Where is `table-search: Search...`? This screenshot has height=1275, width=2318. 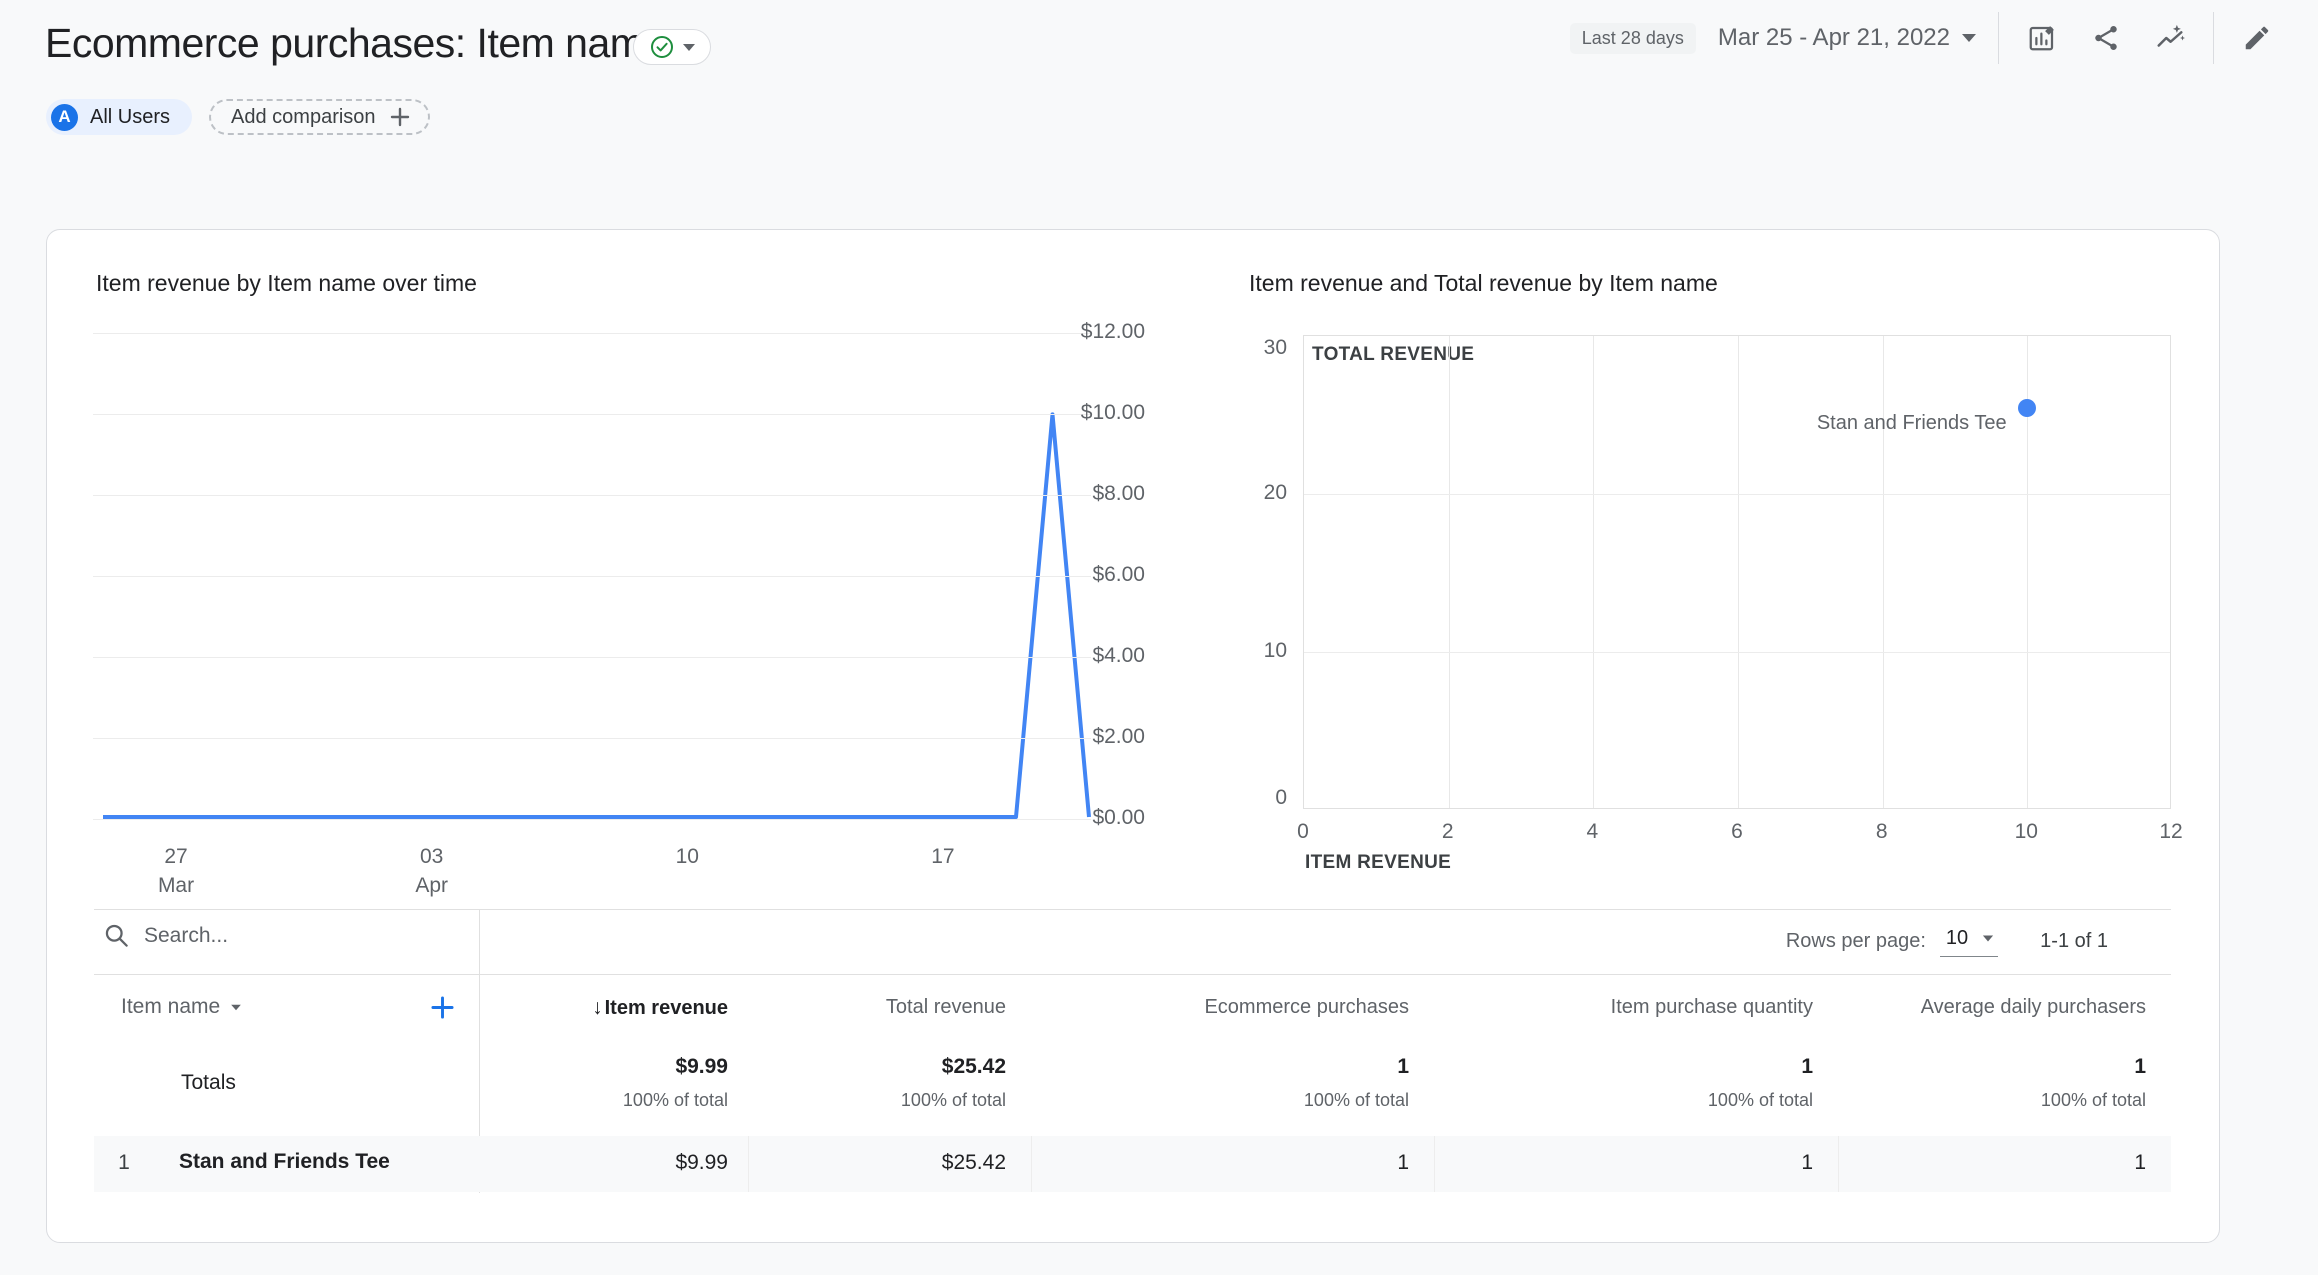
table-search: Search... is located at coordinates (165, 935).